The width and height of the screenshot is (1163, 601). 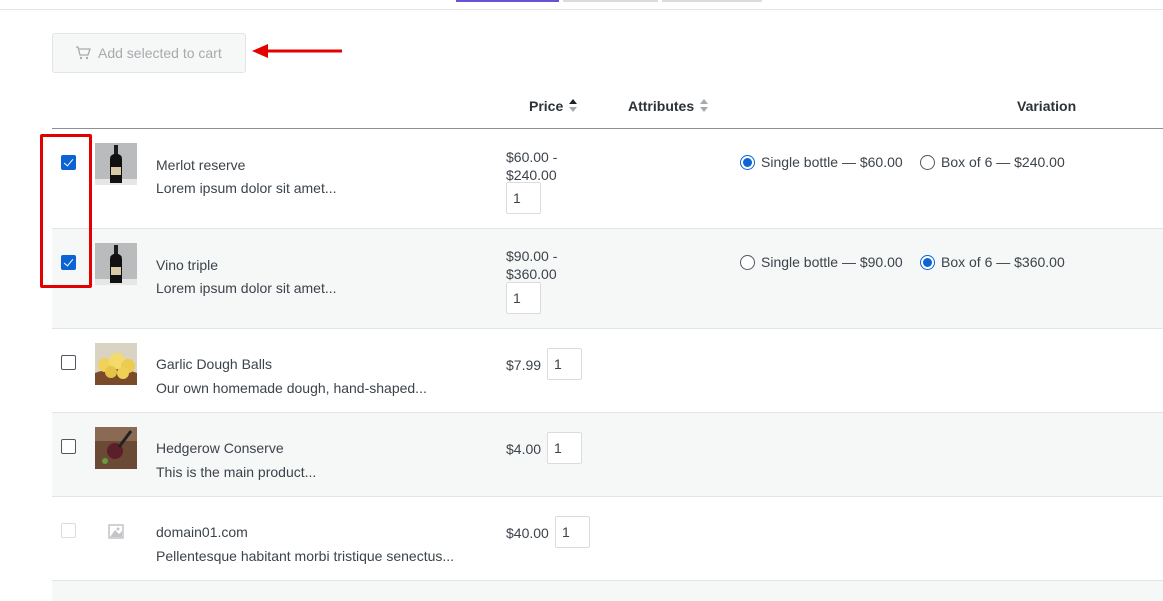 I want to click on column-header-variation: Variation, so click(x=1047, y=106).